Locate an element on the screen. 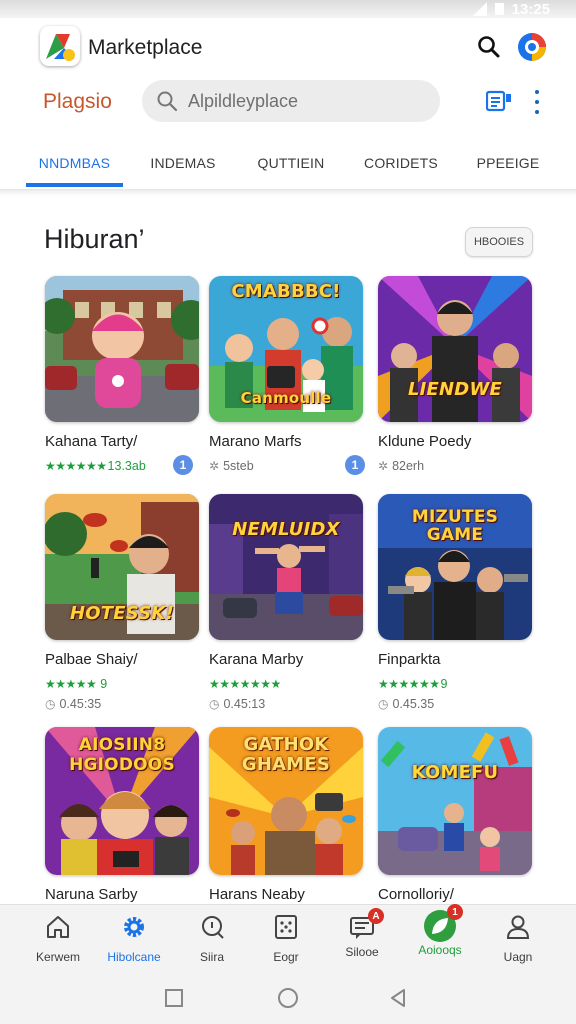  tab-5: PPEEIGE is located at coordinates (508, 163).